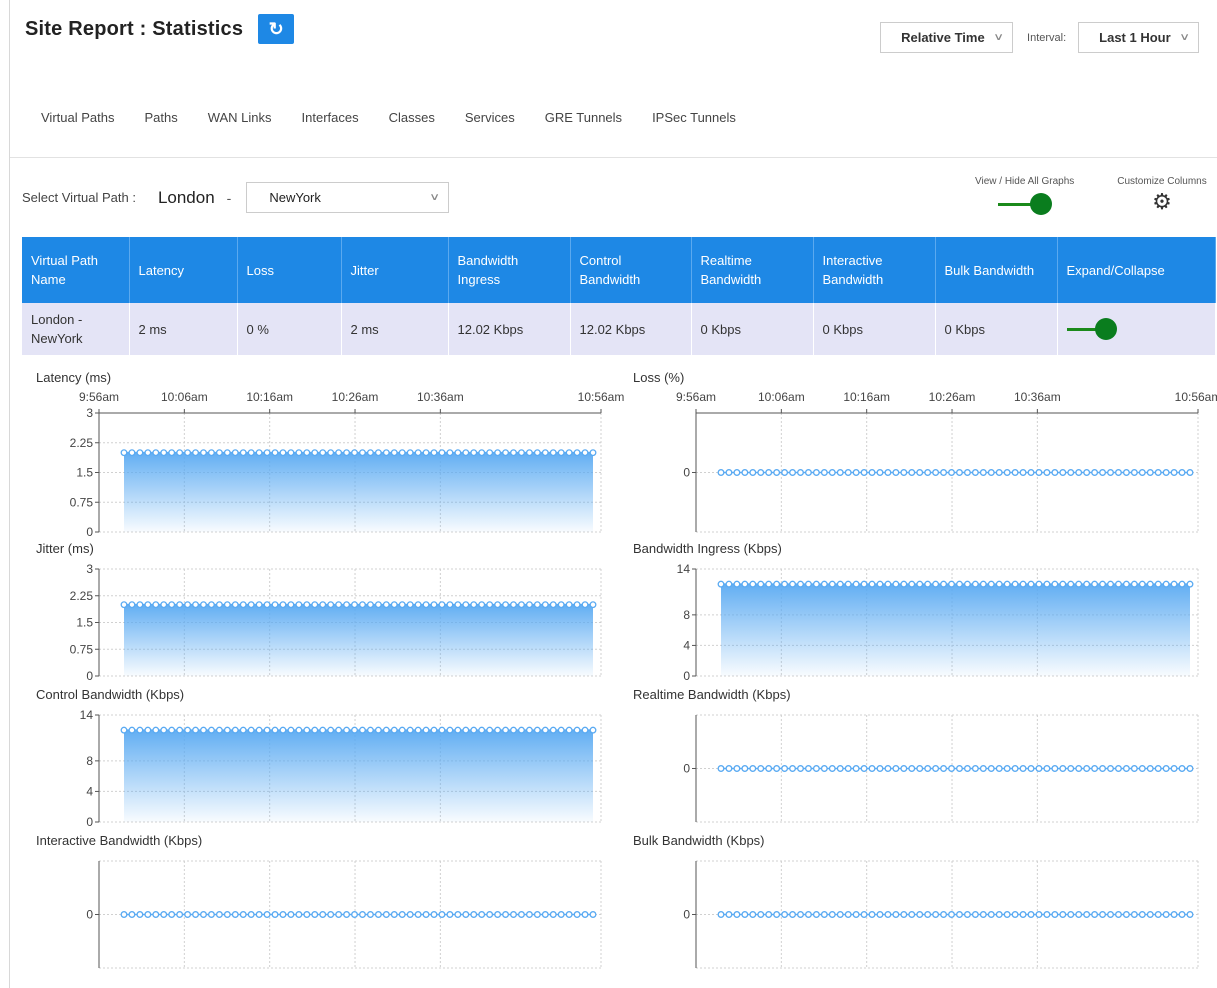 The width and height of the screenshot is (1217, 988). I want to click on tab-gre-tunnels: GRE Tunnels, so click(583, 120).